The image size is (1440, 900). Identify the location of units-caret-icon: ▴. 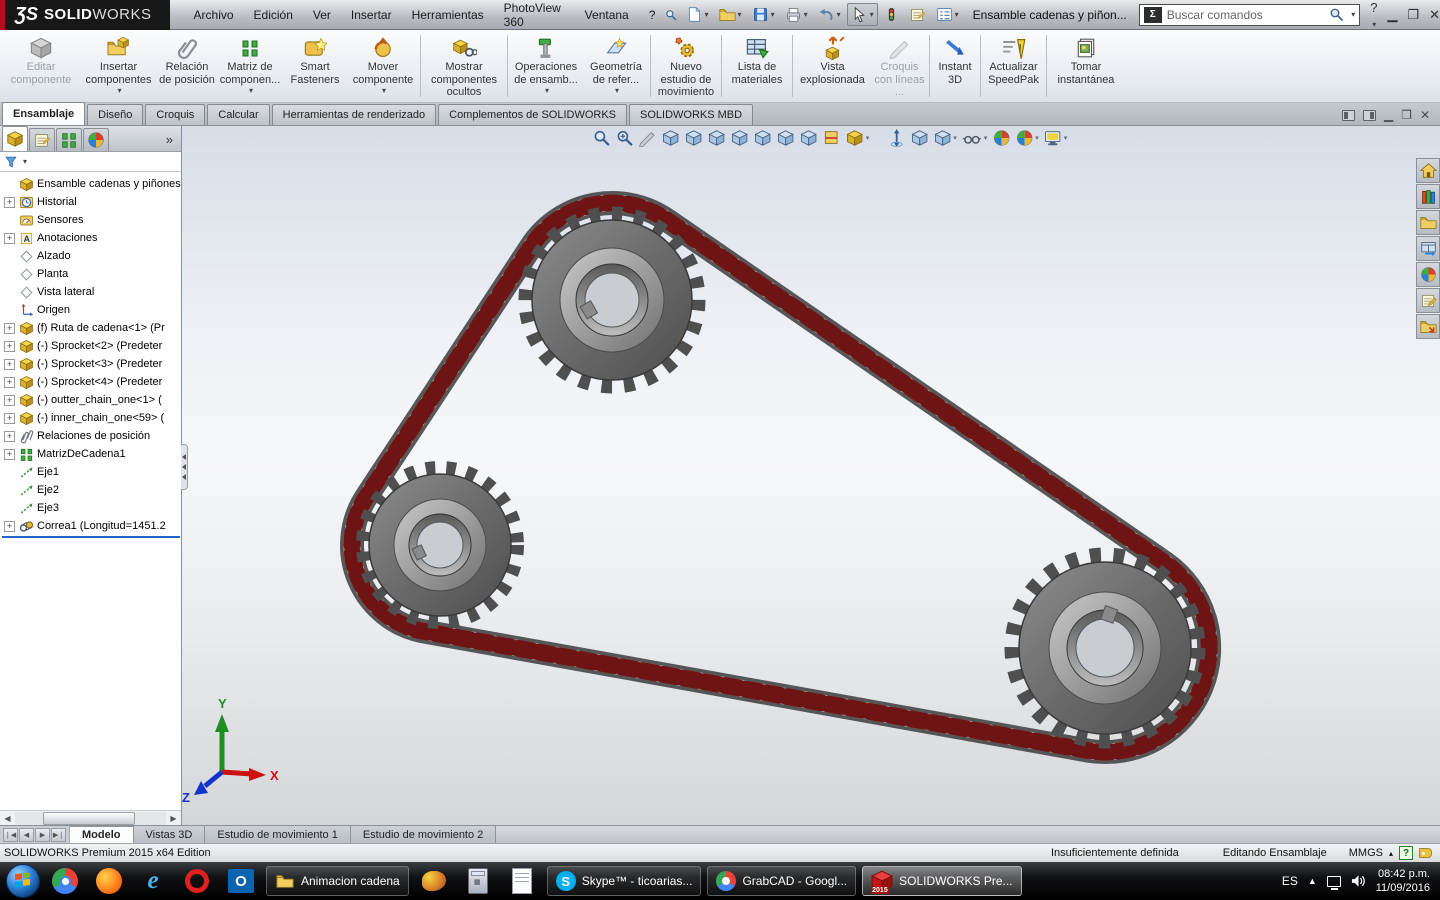
(1391, 853).